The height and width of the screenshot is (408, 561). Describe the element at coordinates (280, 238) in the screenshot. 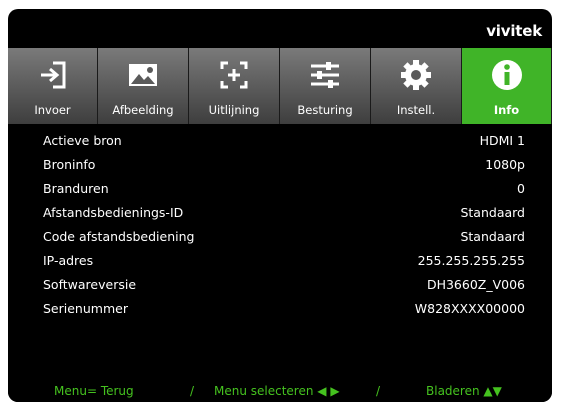

I see `info-row-remote-code: Code afstandsbediening Standaard` at that location.